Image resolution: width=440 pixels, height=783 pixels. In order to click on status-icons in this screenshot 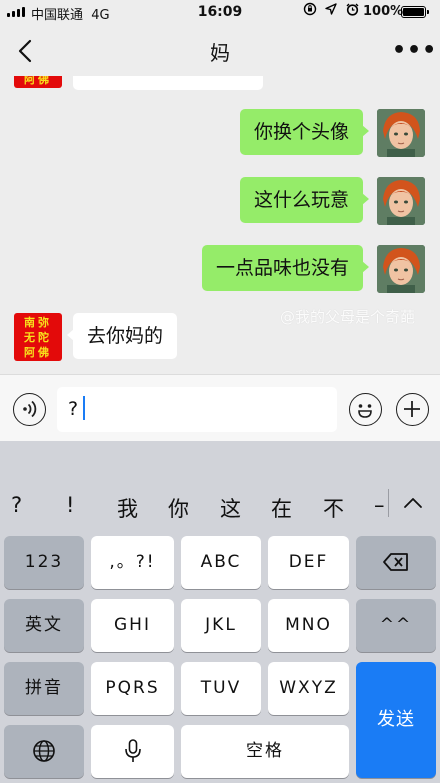, I will do `click(331, 10)`.